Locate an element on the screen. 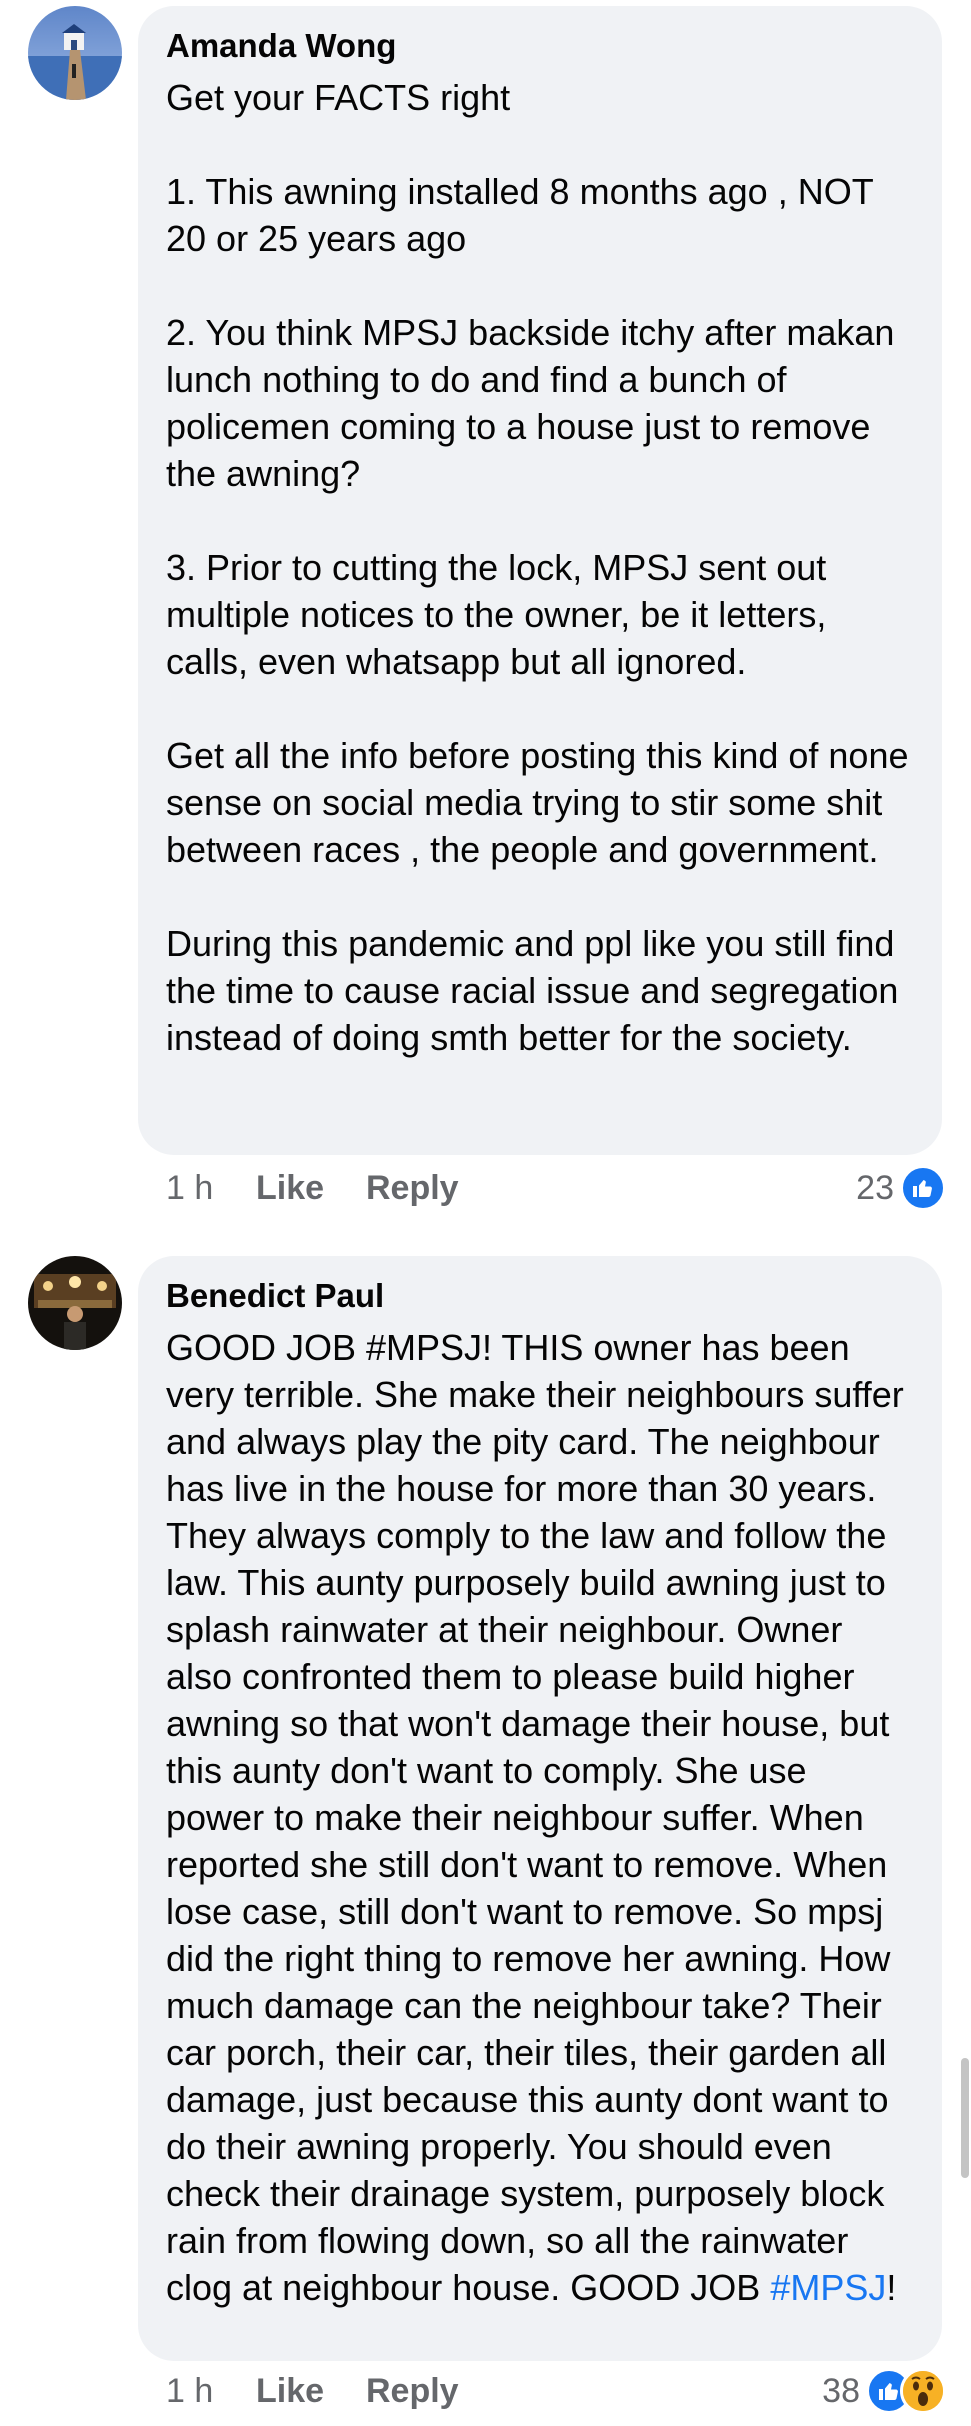  comment-actions: 1 h Like Reply 23 is located at coordinates (556, 1188).